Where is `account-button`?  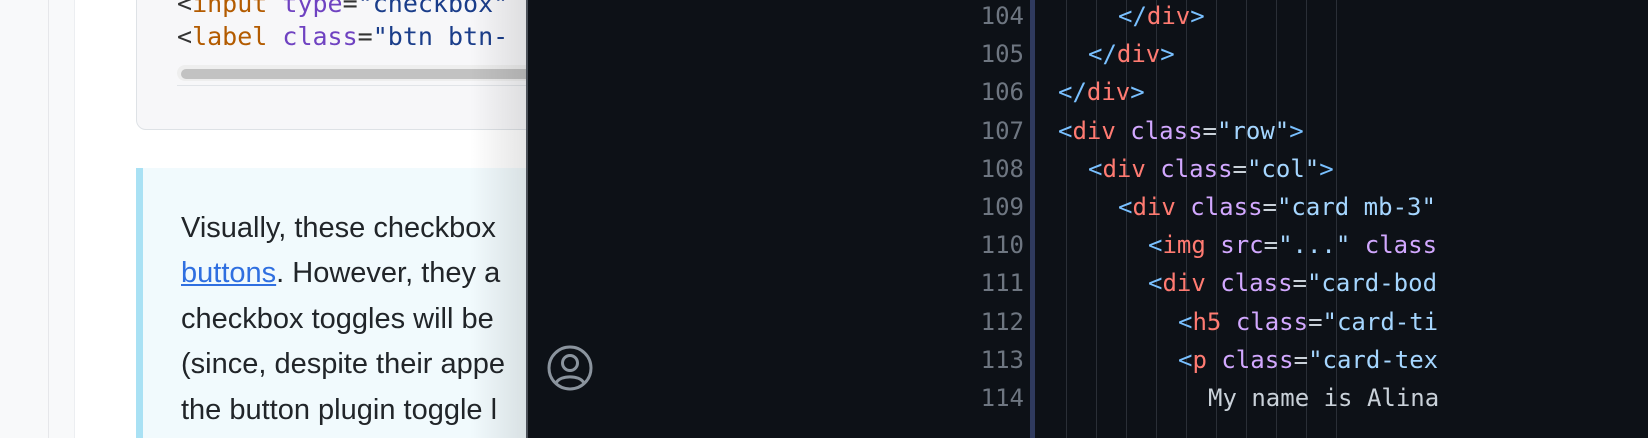 account-button is located at coordinates (570, 368).